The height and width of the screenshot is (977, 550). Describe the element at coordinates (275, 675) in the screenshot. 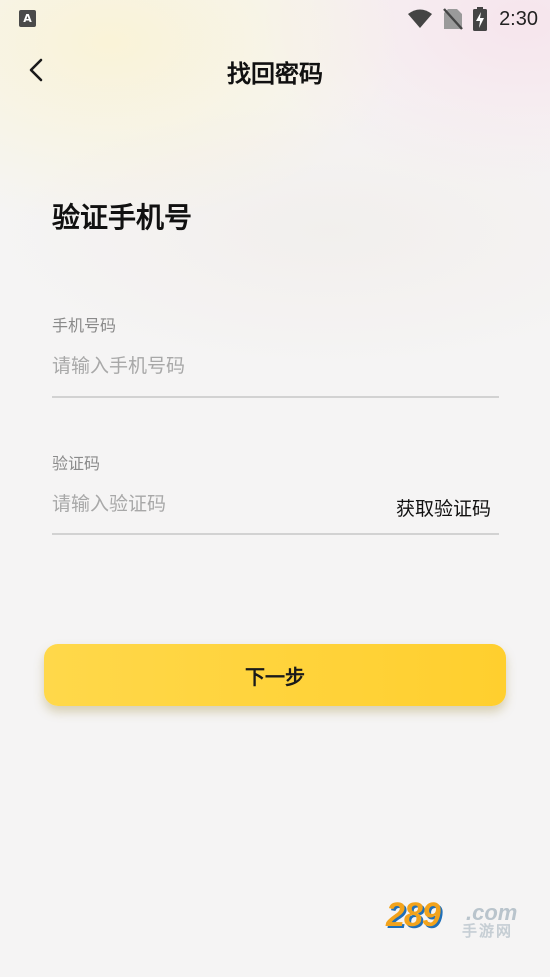

I see `next-step-button: 下一步` at that location.